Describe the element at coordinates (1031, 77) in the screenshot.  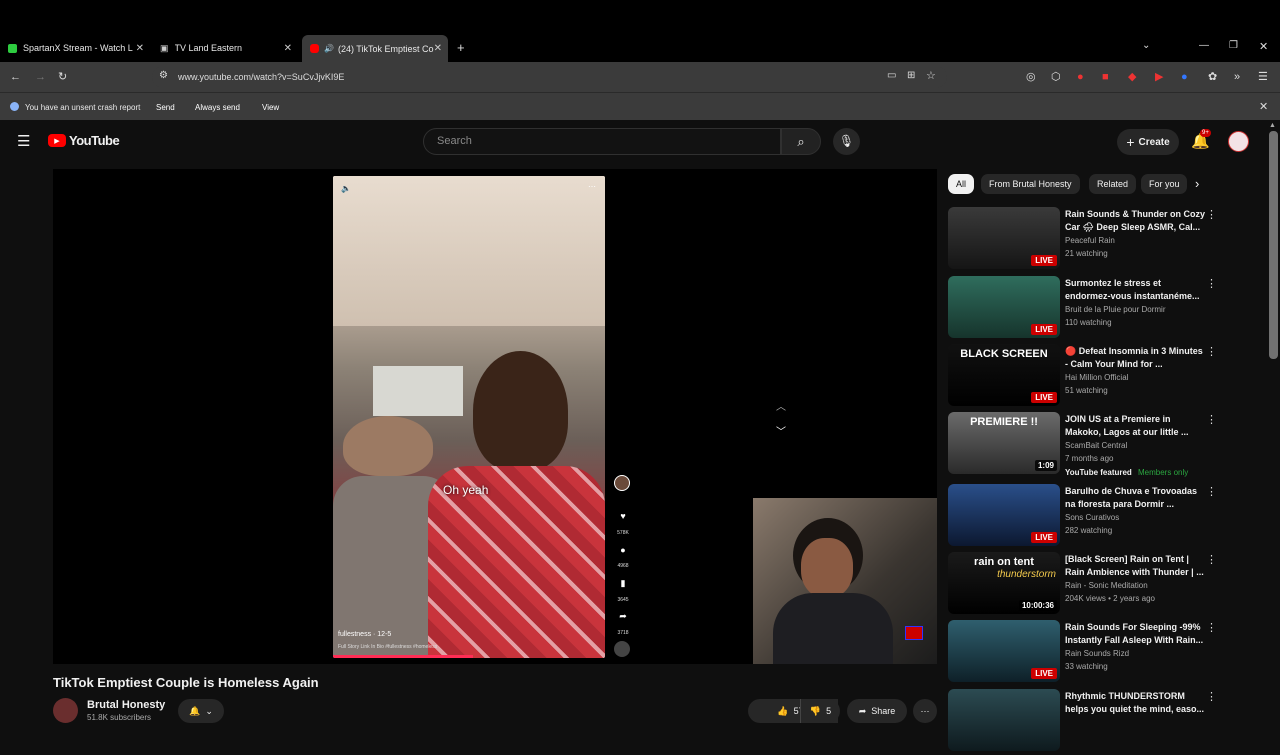
I see `extension-icon: ◎` at that location.